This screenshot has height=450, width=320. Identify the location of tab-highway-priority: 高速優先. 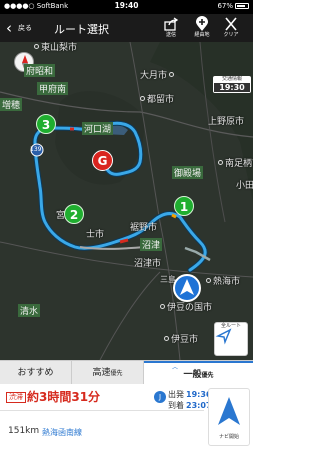
(108, 373).